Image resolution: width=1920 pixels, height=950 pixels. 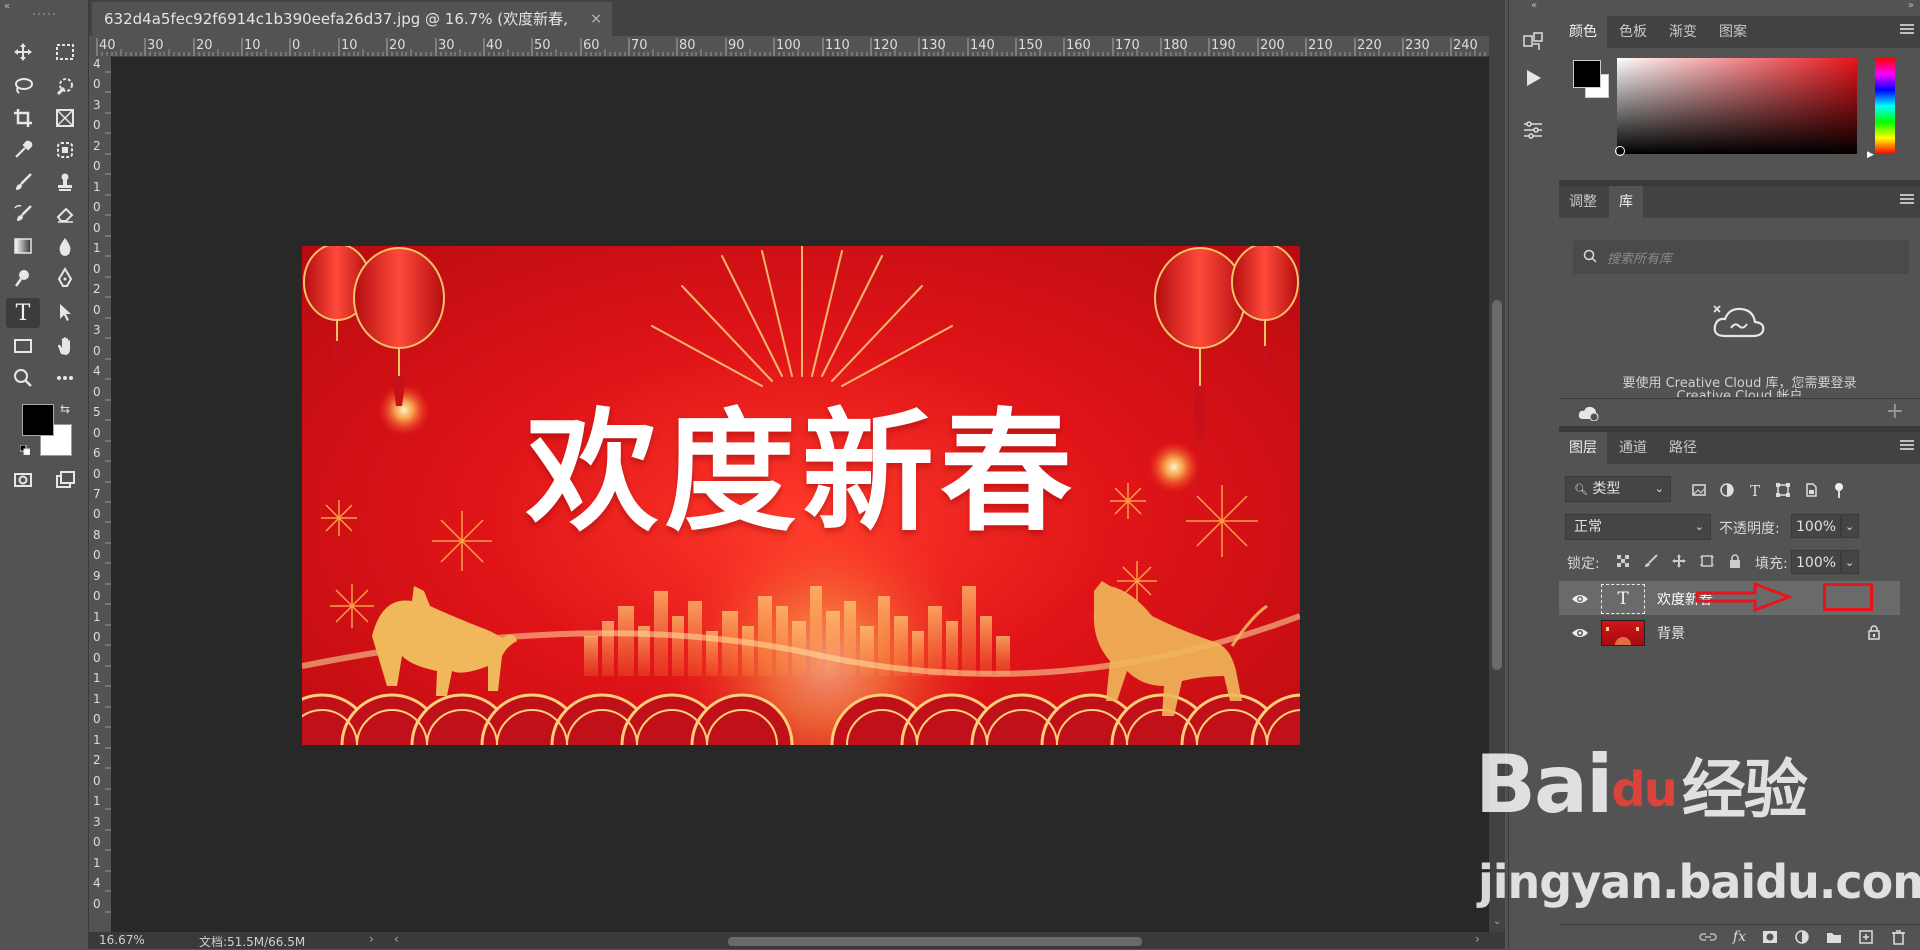 I want to click on new-group-icon, so click(x=1834, y=937).